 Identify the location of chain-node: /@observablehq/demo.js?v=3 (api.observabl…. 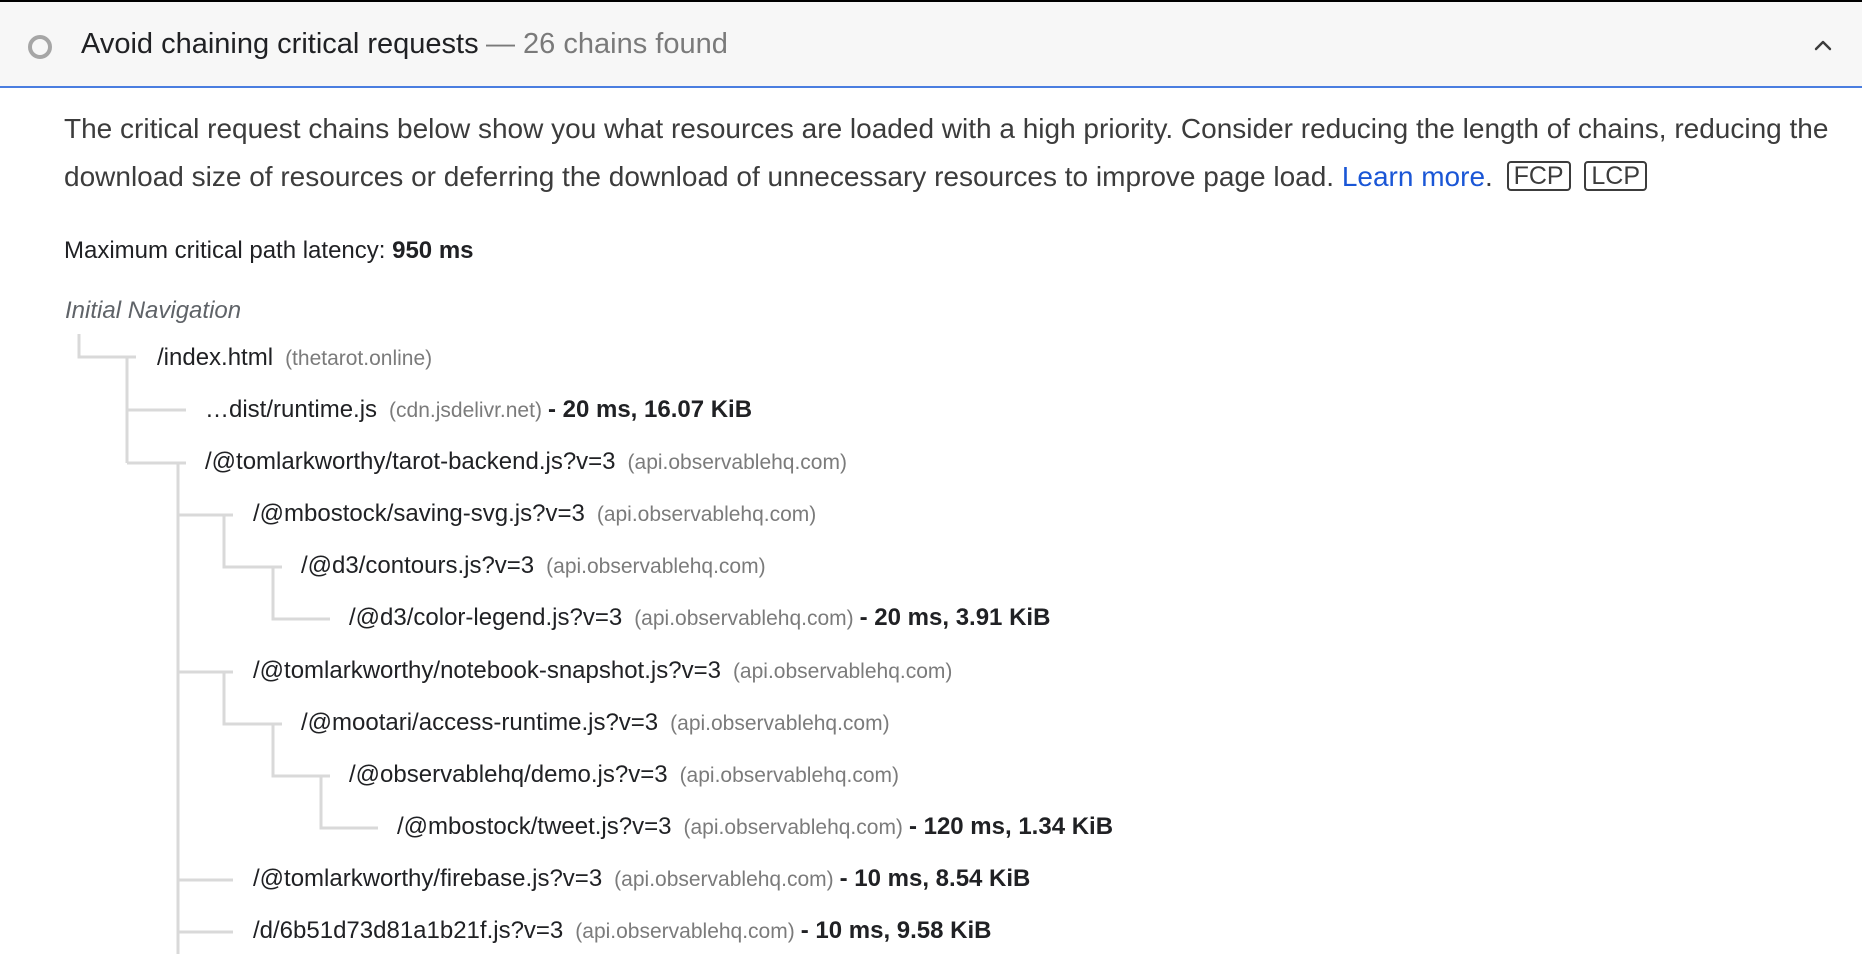
(624, 775).